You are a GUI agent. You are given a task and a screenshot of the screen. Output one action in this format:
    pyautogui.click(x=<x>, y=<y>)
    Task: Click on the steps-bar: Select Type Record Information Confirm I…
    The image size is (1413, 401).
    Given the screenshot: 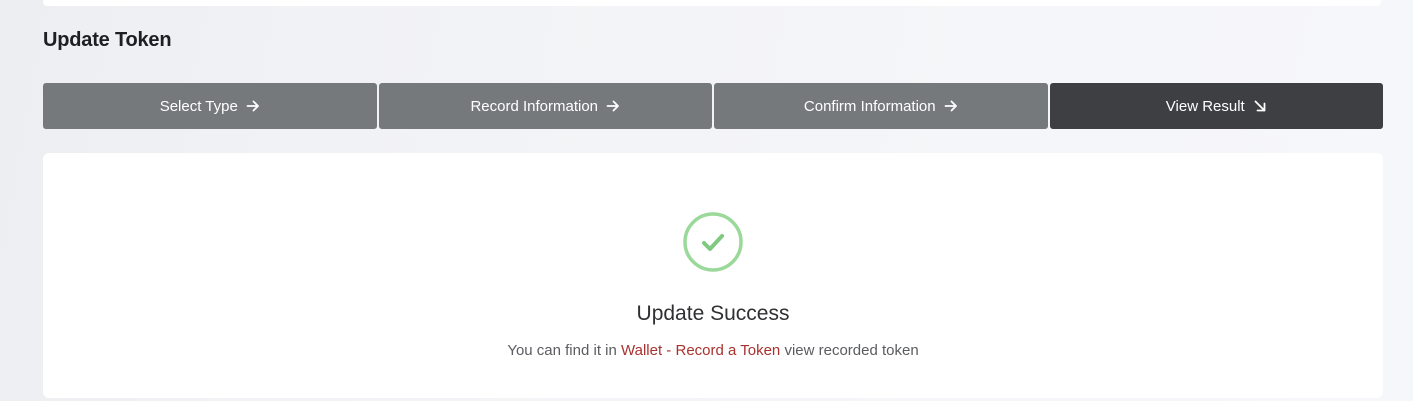 What is the action you would take?
    pyautogui.click(x=713, y=106)
    